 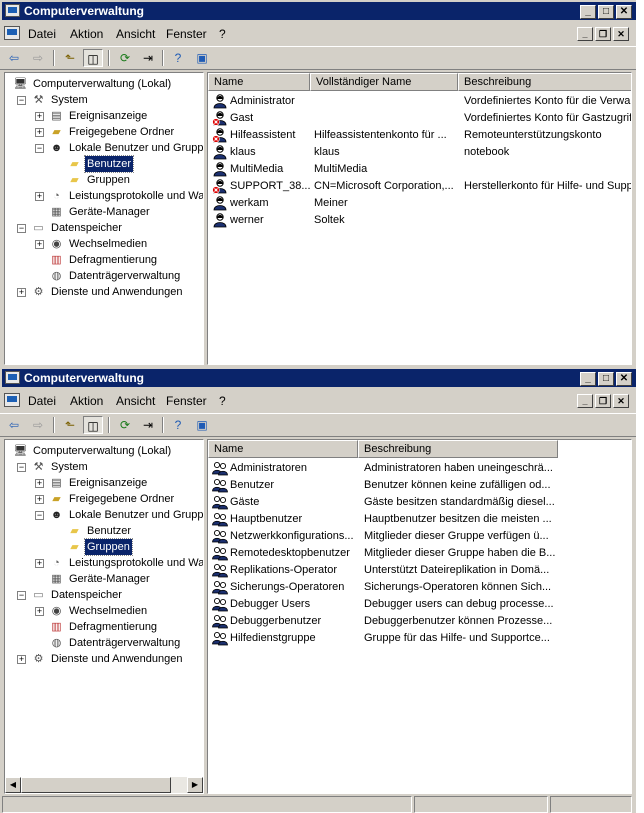 I want to click on user-row: MultiMedia MultiMedia, so click(x=419, y=169).